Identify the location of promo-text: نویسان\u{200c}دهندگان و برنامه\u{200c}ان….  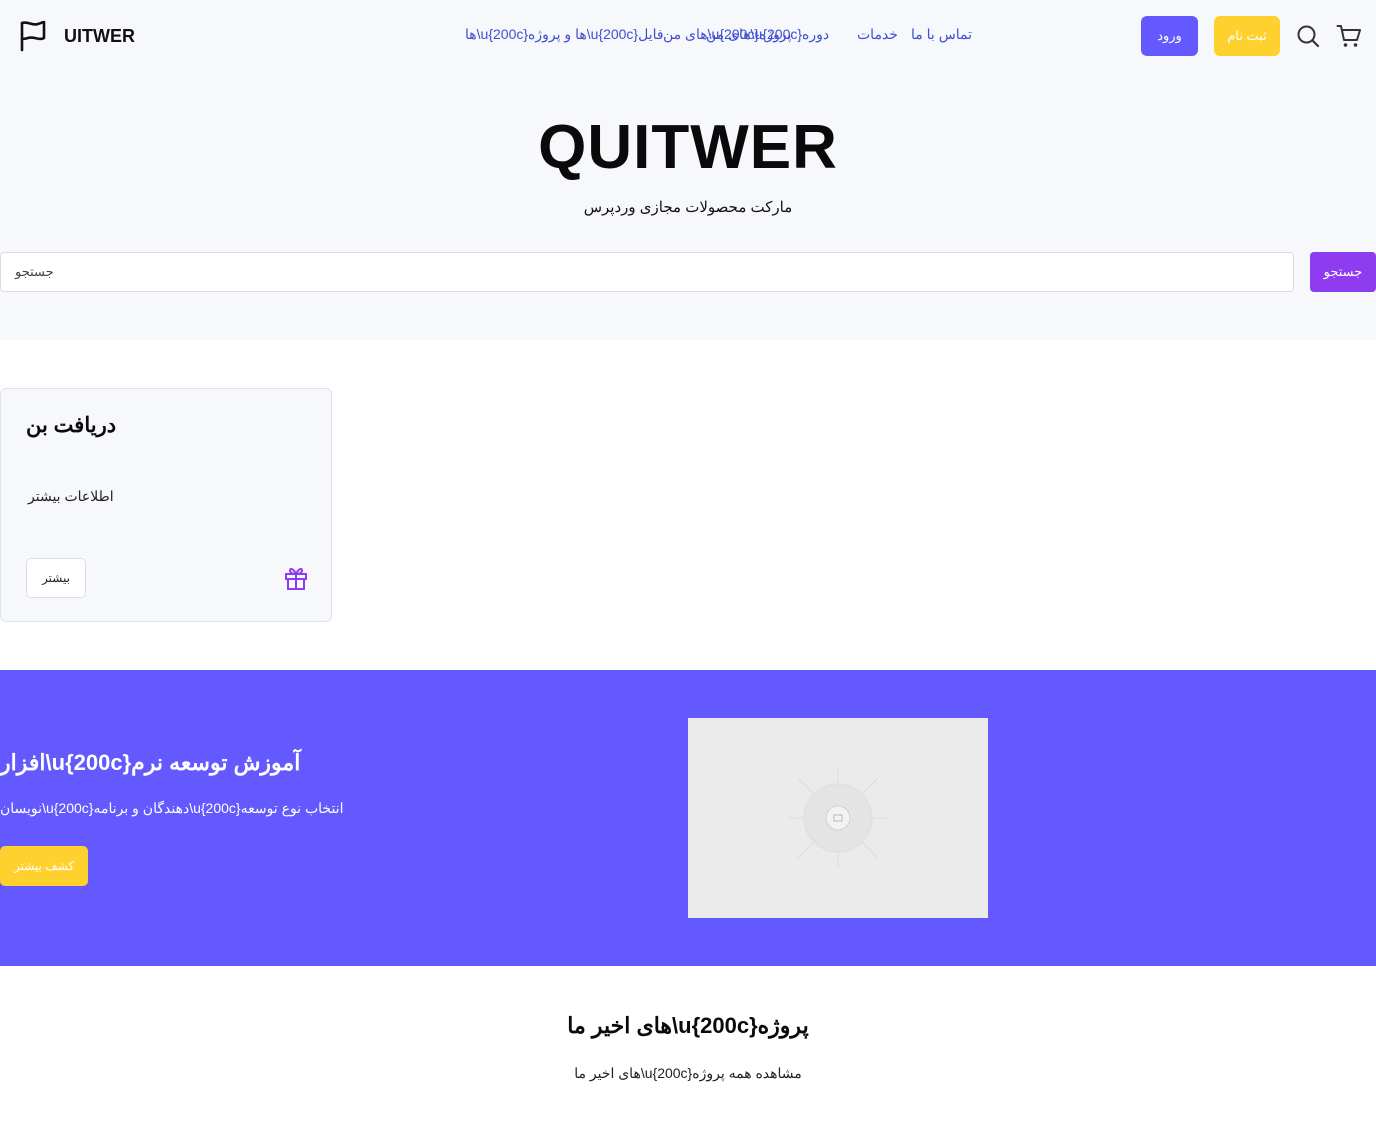
(172, 808).